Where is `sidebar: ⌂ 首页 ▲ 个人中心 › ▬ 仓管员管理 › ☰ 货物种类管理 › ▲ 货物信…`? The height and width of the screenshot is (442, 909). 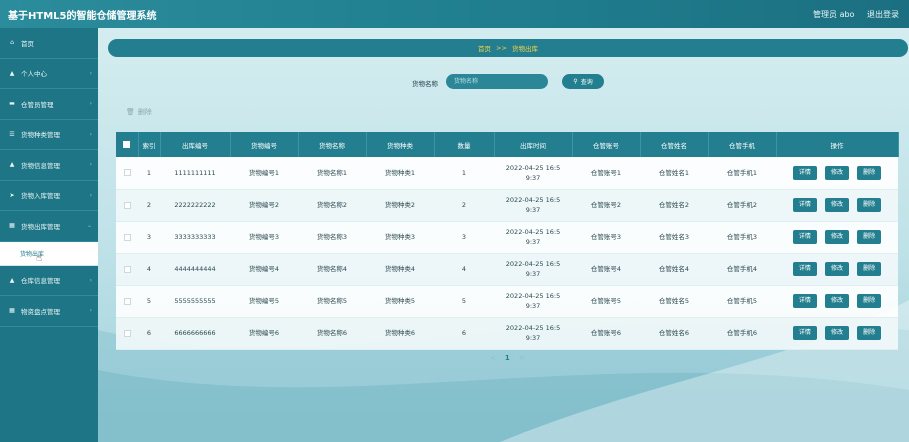 sidebar: ⌂ 首页 ▲ 个人中心 › ▬ 仓管员管理 › ☰ 货物种类管理 › ▲ 货物信… is located at coordinates (49, 235).